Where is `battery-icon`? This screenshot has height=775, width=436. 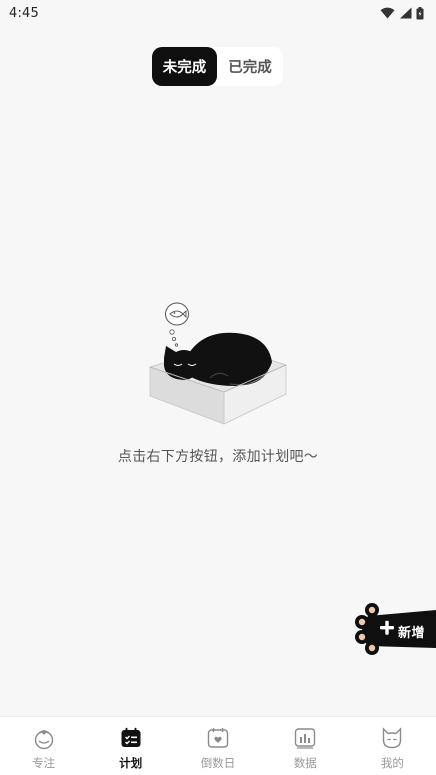
battery-icon is located at coordinates (420, 13).